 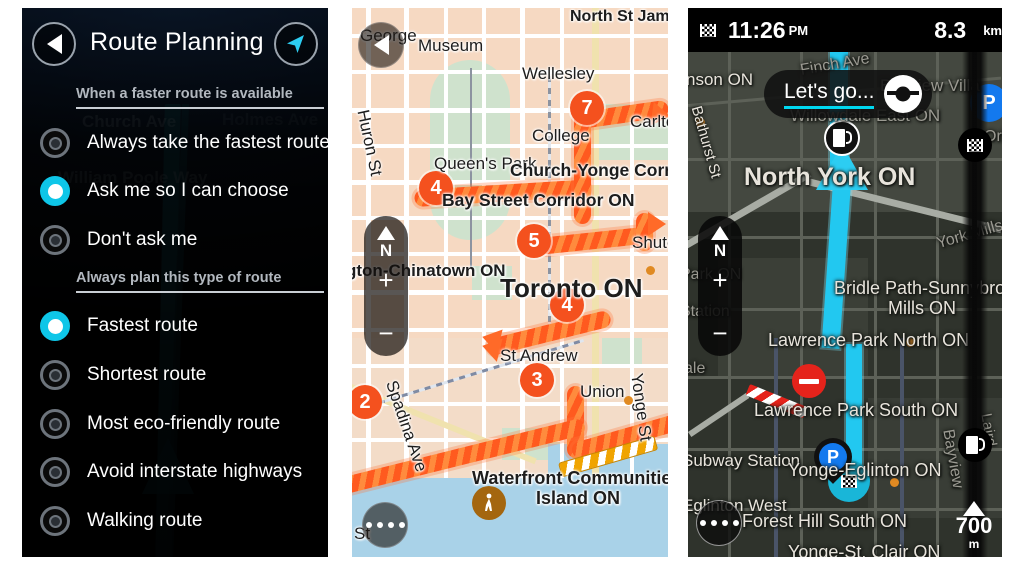 What do you see at coordinates (489, 503) in the screenshot?
I see `pedestrian-zone-icon` at bounding box center [489, 503].